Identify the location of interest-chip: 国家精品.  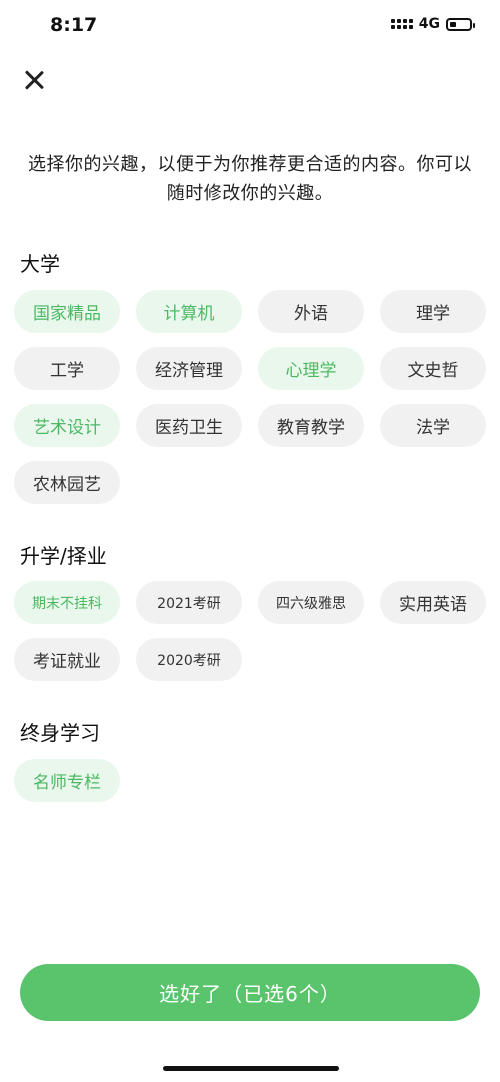
(67, 311).